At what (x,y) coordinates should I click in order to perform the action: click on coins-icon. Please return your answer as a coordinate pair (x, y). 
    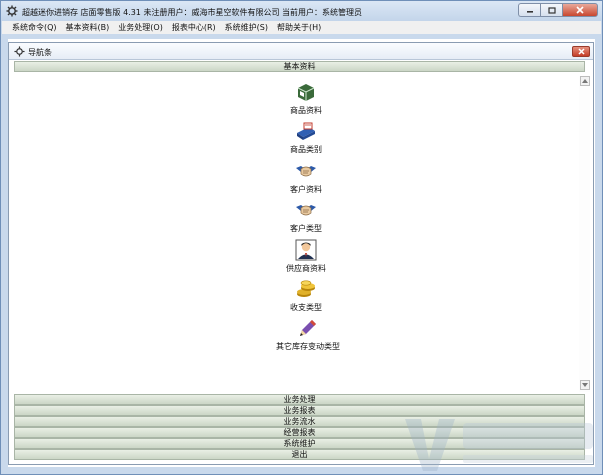
    Looking at the image, I should click on (306, 288).